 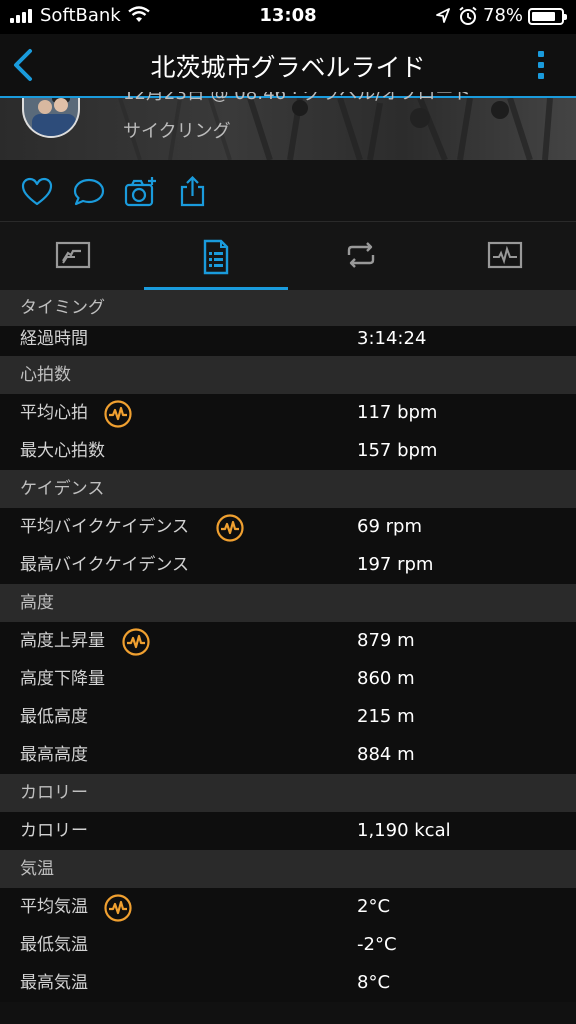 What do you see at coordinates (288, 375) in the screenshot?
I see `section-header-heart-rate: 心拍数` at bounding box center [288, 375].